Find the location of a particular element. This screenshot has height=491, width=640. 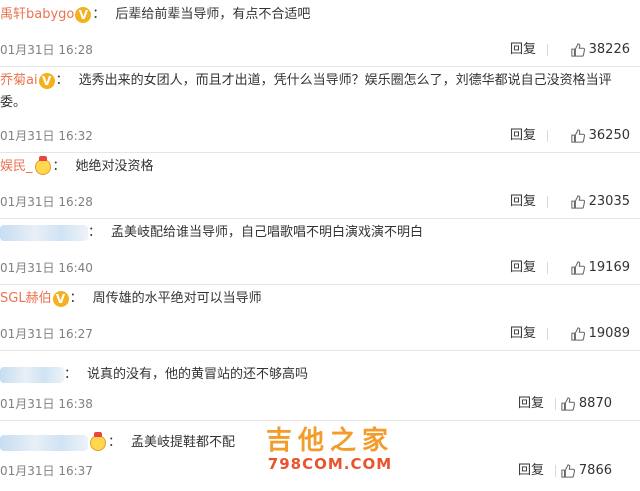

comment-item: ： 孟美岐提鞋都不配 01月31日 16:37 回复 7866 is located at coordinates (320, 455).